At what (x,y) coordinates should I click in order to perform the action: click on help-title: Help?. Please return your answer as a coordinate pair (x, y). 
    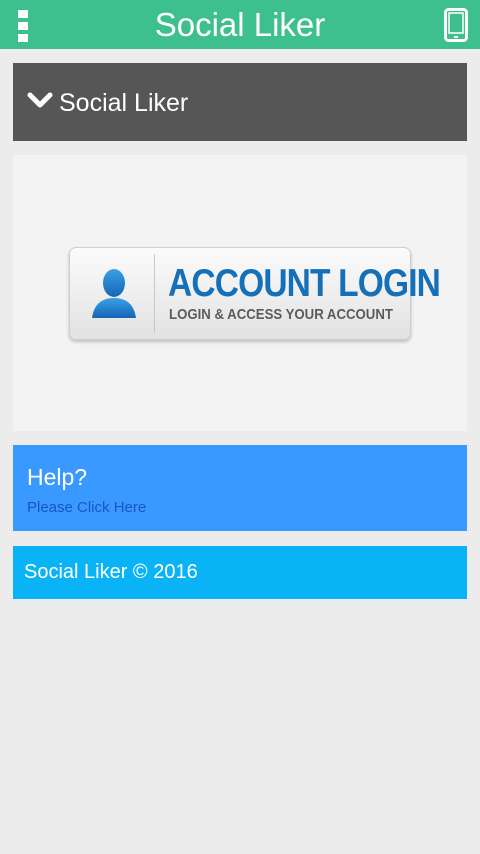
    Looking at the image, I should click on (57, 477).